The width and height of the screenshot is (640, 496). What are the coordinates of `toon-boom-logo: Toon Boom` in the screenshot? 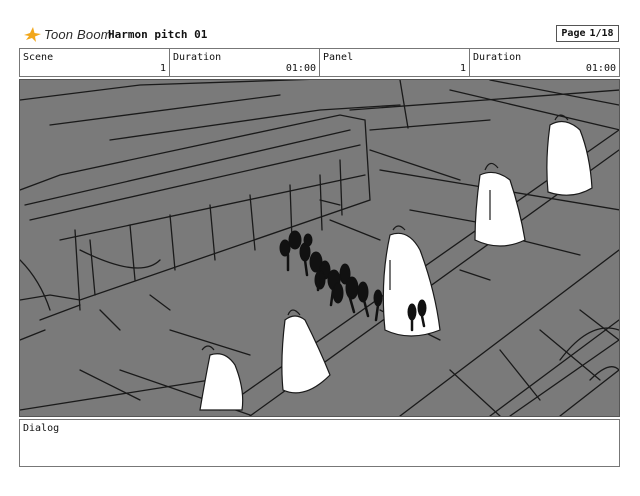 It's located at (67, 34).